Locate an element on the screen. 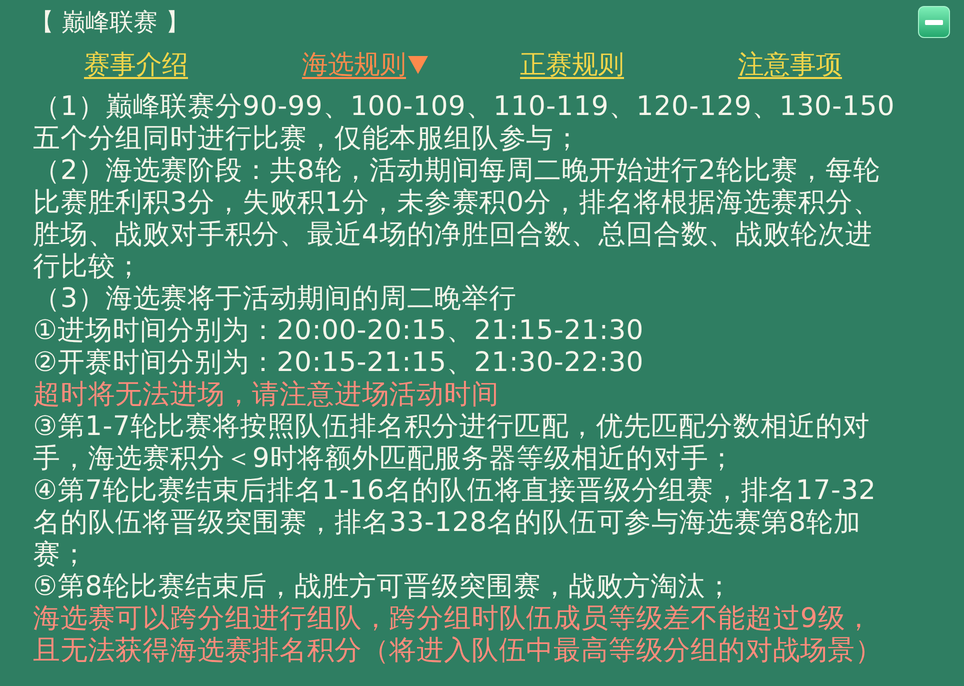 This screenshot has width=964, height=686. tab: 海选规则 is located at coordinates (365, 65).